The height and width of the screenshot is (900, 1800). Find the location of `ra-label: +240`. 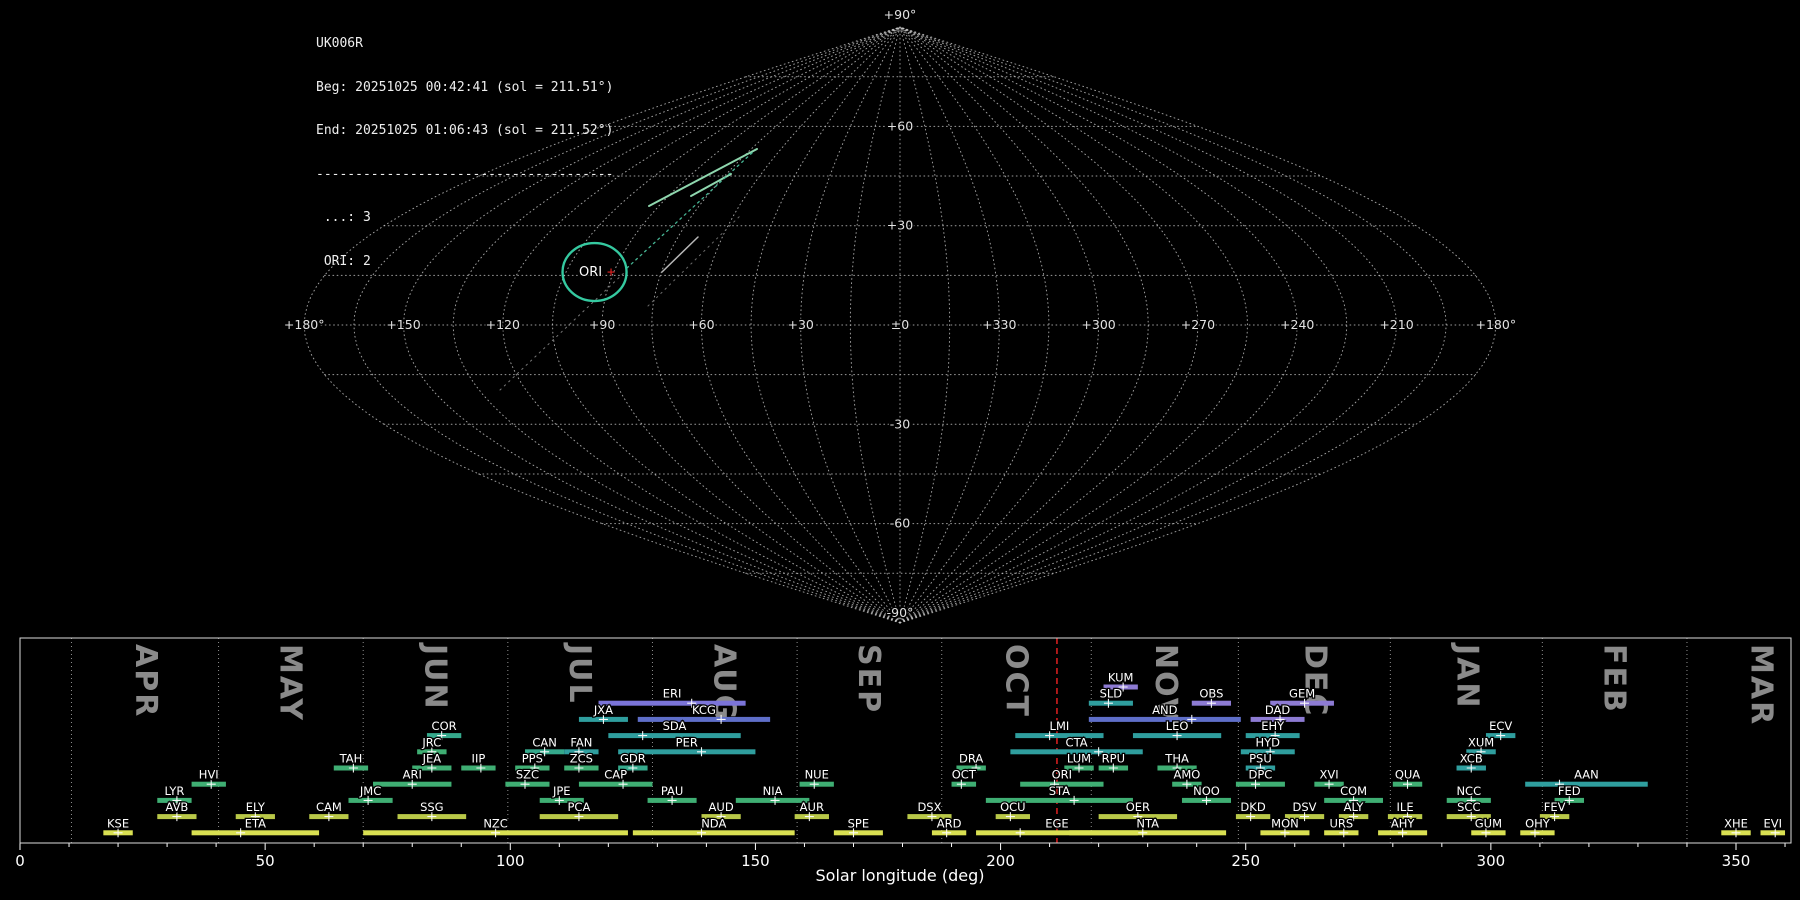

ra-label: +240 is located at coordinates (1297, 324).